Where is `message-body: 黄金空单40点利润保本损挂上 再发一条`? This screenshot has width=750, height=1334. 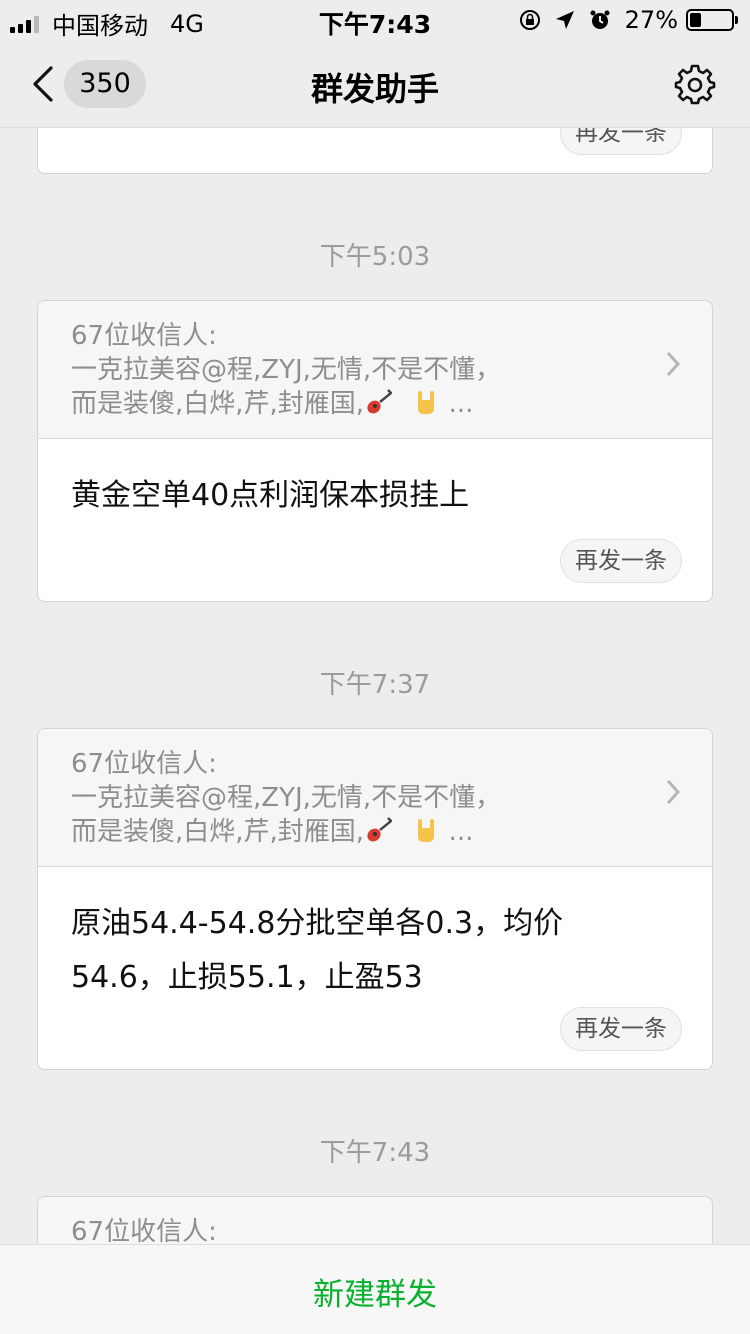 message-body: 黄金空单40点利润保本损挂上 再发一条 is located at coordinates (375, 520).